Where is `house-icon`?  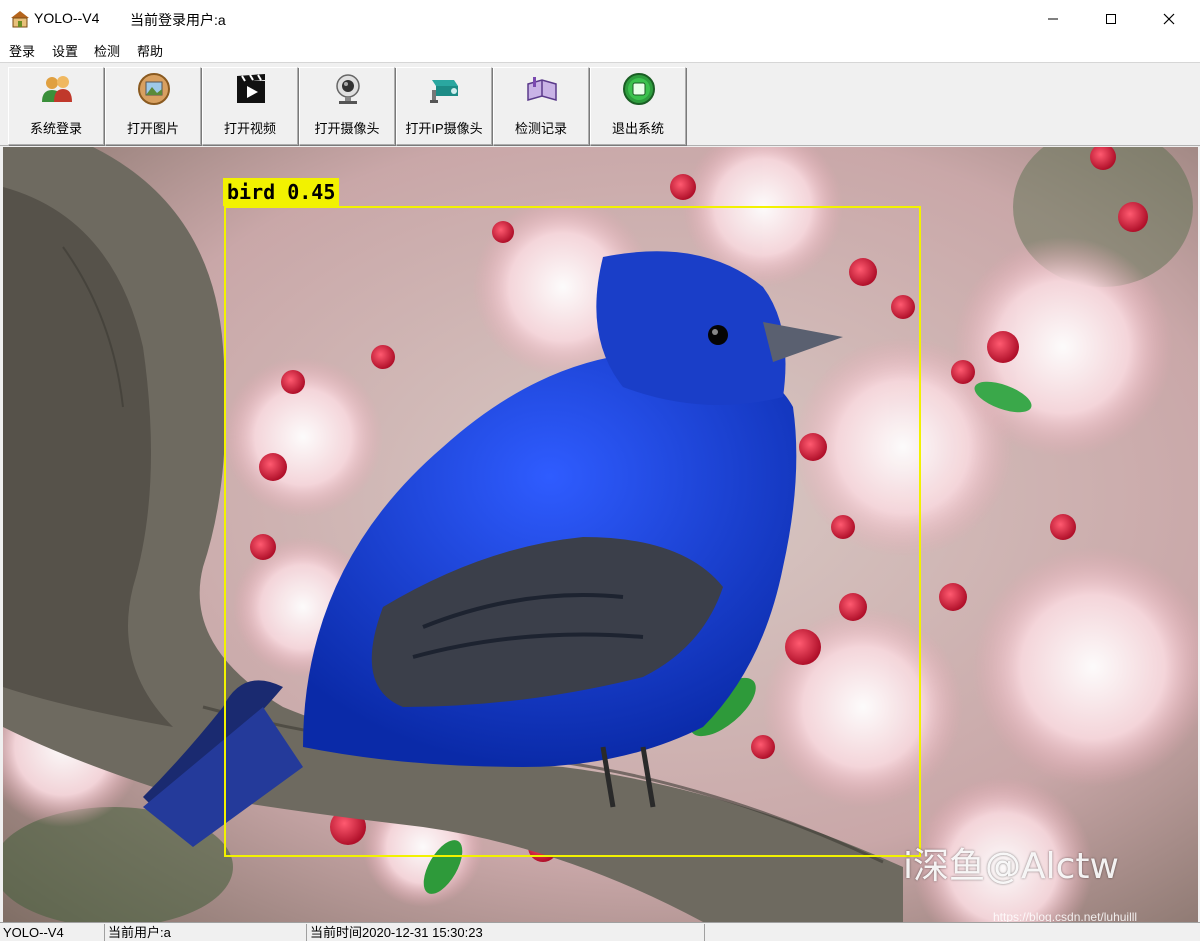
house-icon is located at coordinates (20, 19).